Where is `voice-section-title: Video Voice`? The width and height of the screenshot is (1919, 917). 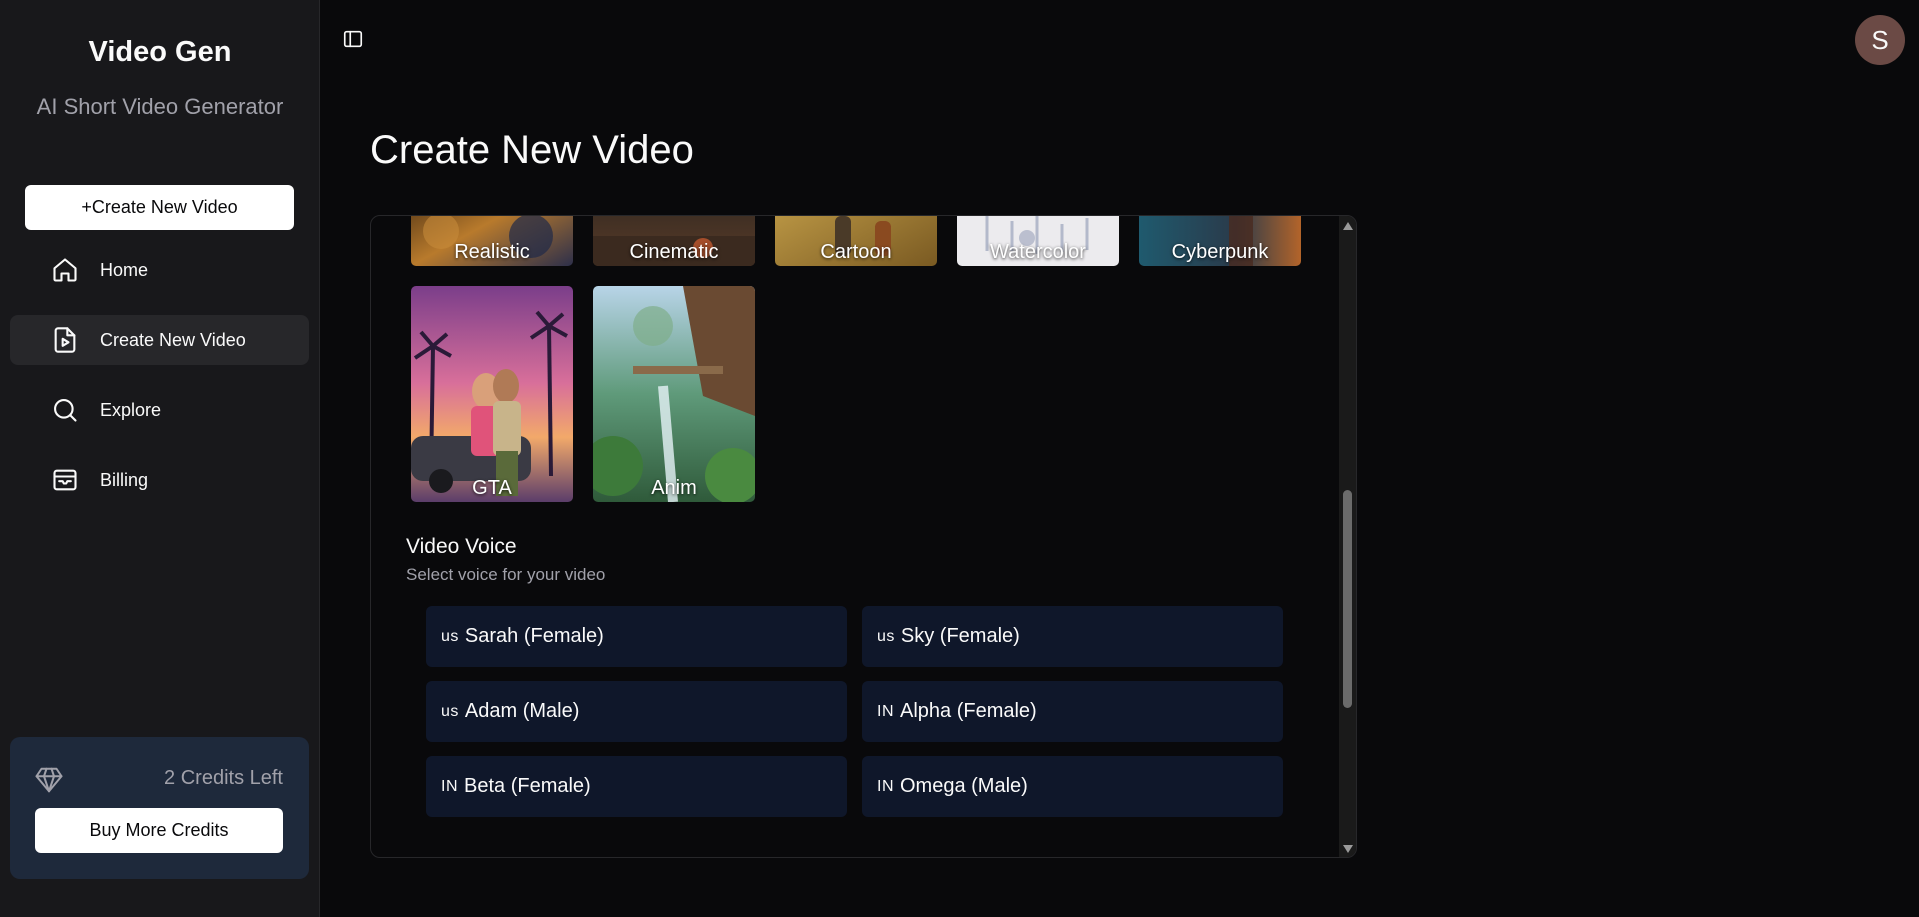
voice-section-title: Video Voice is located at coordinates (461, 546).